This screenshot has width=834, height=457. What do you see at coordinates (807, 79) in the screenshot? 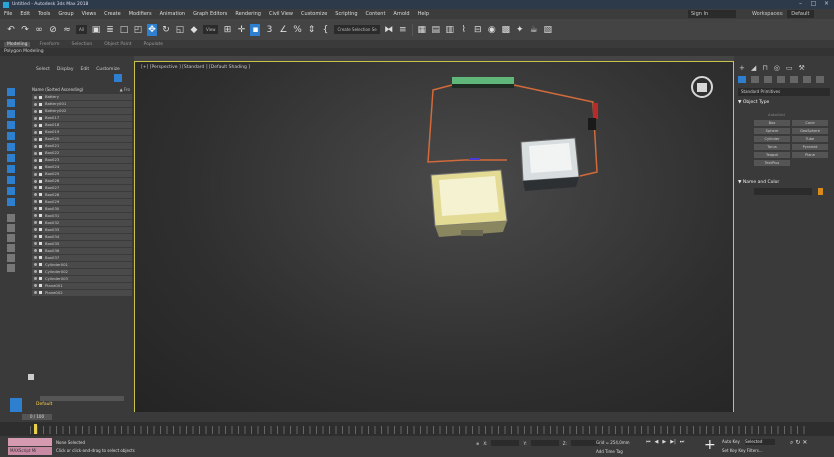
I see `space-warps-category-icon` at bounding box center [807, 79].